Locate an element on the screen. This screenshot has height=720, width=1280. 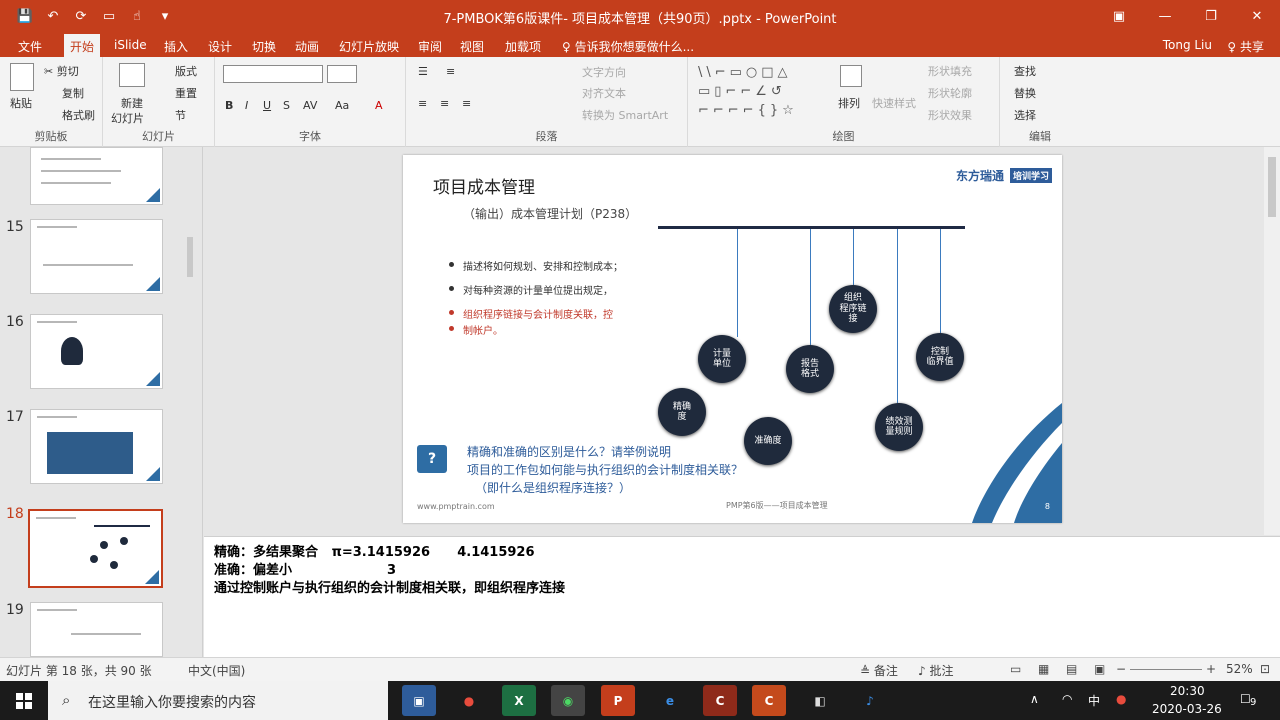
replace-button: 替换 is located at coordinates (1025, 93).